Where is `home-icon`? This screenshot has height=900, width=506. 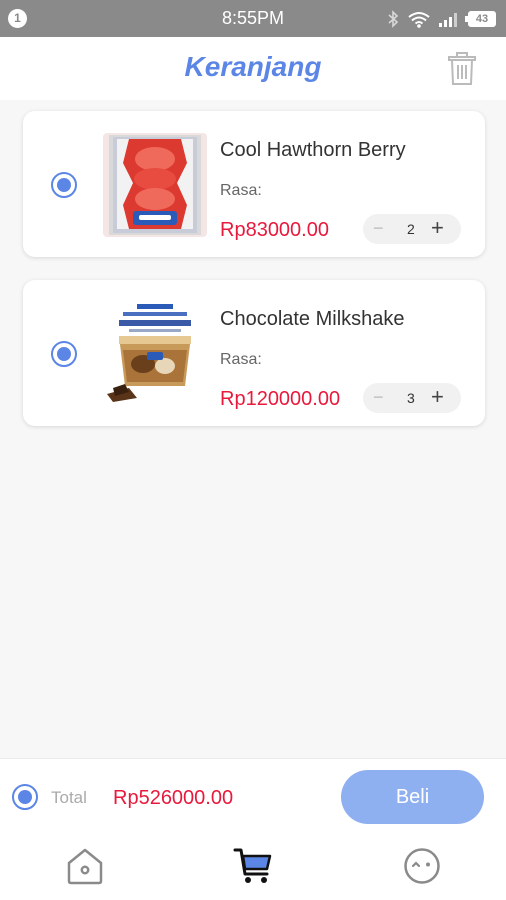 home-icon is located at coordinates (85, 866).